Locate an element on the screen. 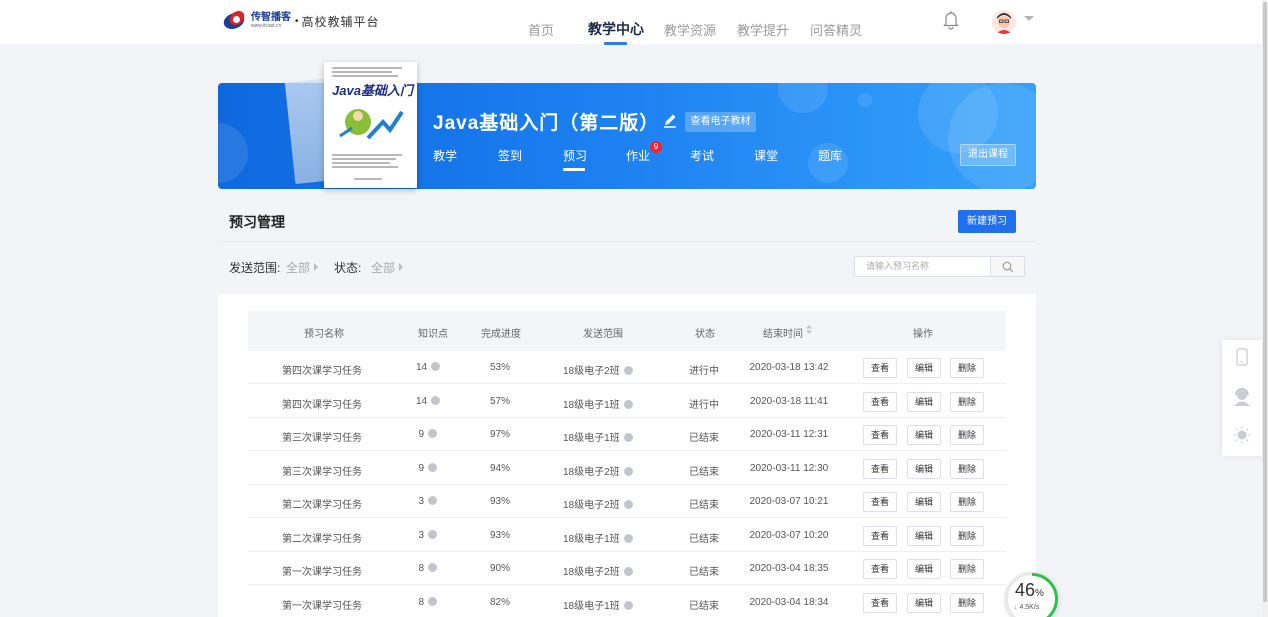  cell-progress: 94% is located at coordinates (500, 468).